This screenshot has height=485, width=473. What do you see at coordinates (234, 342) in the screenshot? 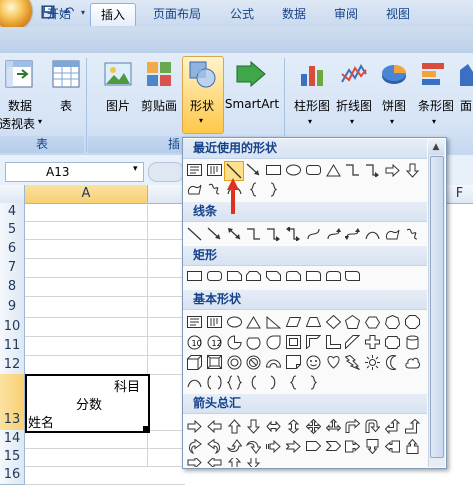
I see `pie-icon` at bounding box center [234, 342].